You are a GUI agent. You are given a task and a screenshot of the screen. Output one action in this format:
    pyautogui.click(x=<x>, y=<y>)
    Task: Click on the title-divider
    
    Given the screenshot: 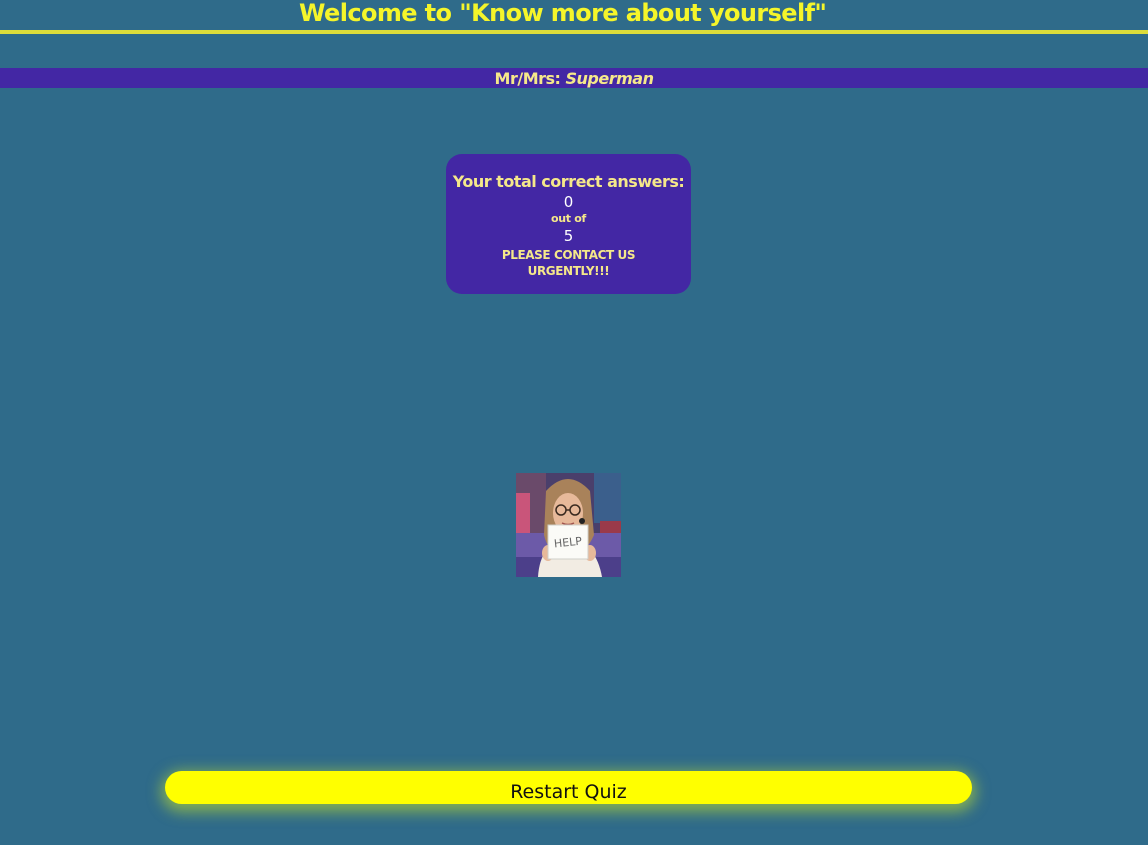 What is the action you would take?
    pyautogui.click(x=574, y=32)
    